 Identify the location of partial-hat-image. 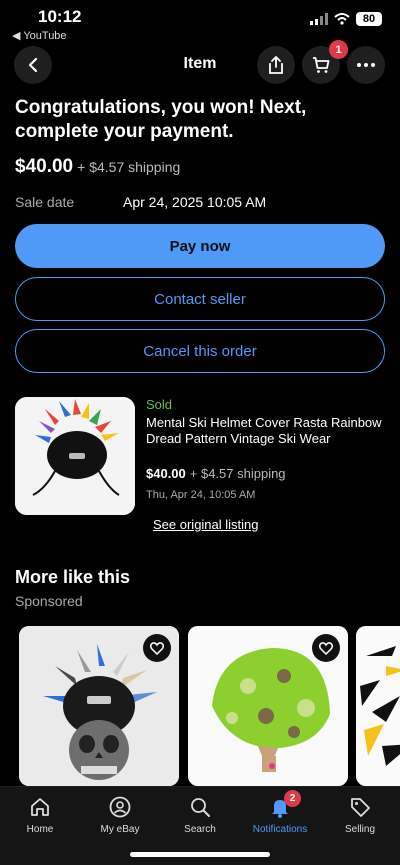
(378, 706).